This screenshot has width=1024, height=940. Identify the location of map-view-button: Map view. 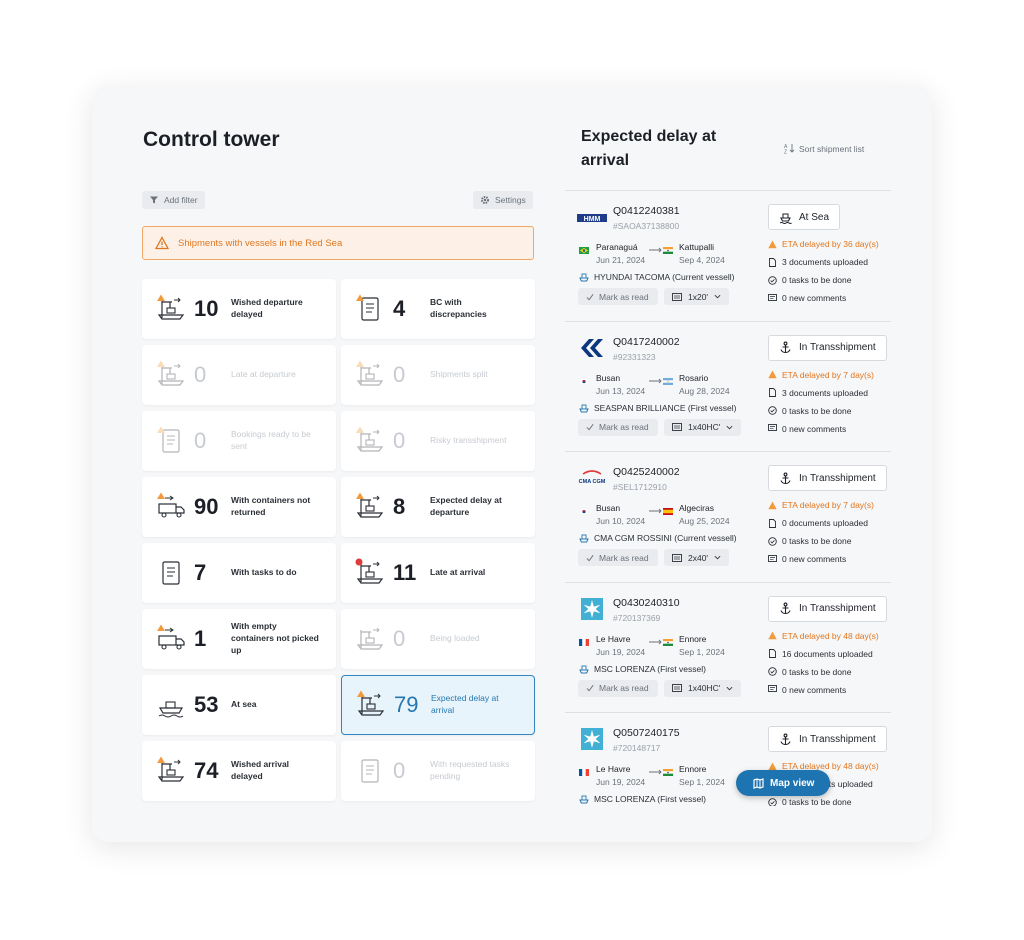
(783, 783).